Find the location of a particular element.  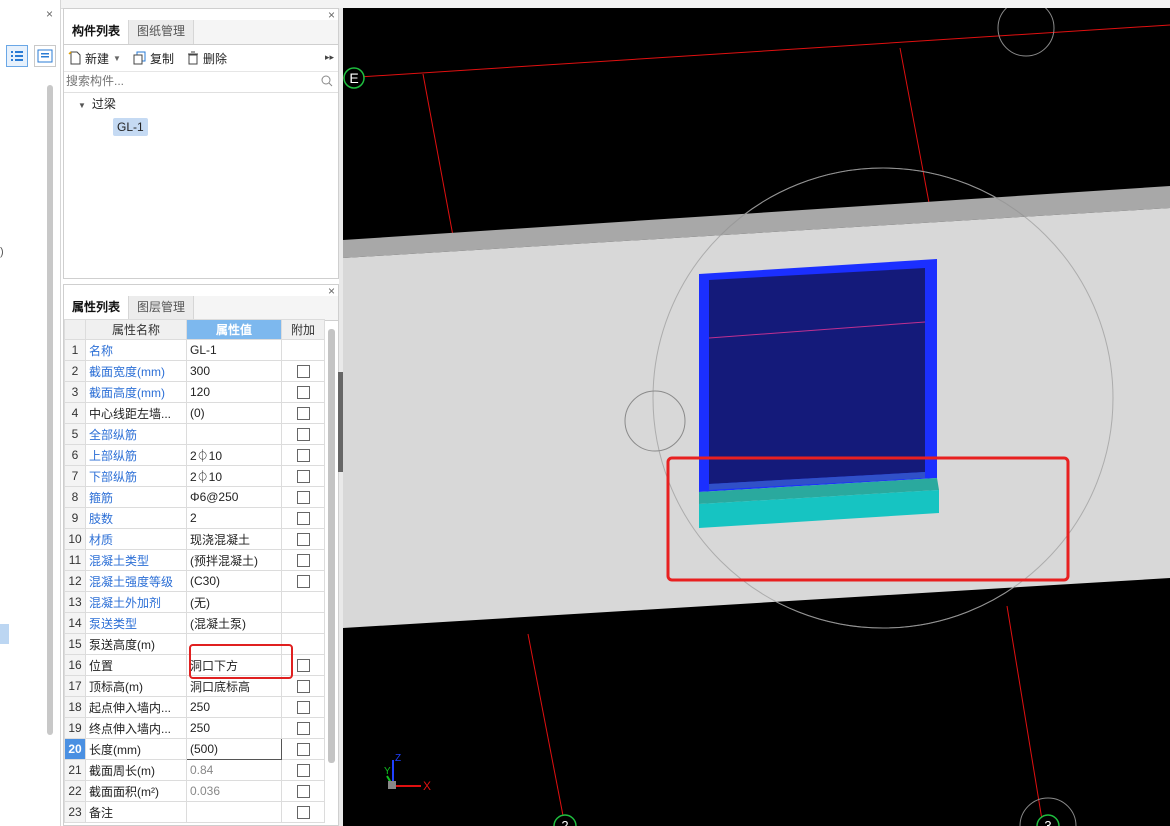

property-row: 1 名称 GL-1 is located at coordinates (194, 350).